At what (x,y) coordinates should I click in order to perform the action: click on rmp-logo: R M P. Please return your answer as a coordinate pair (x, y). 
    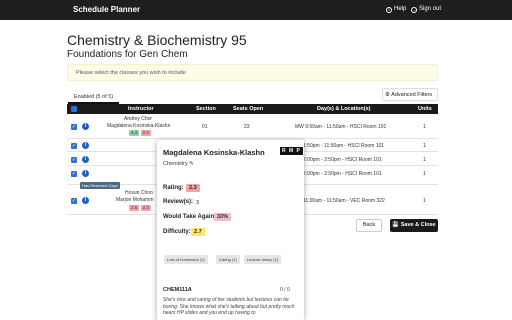
    Looking at the image, I should click on (291, 151).